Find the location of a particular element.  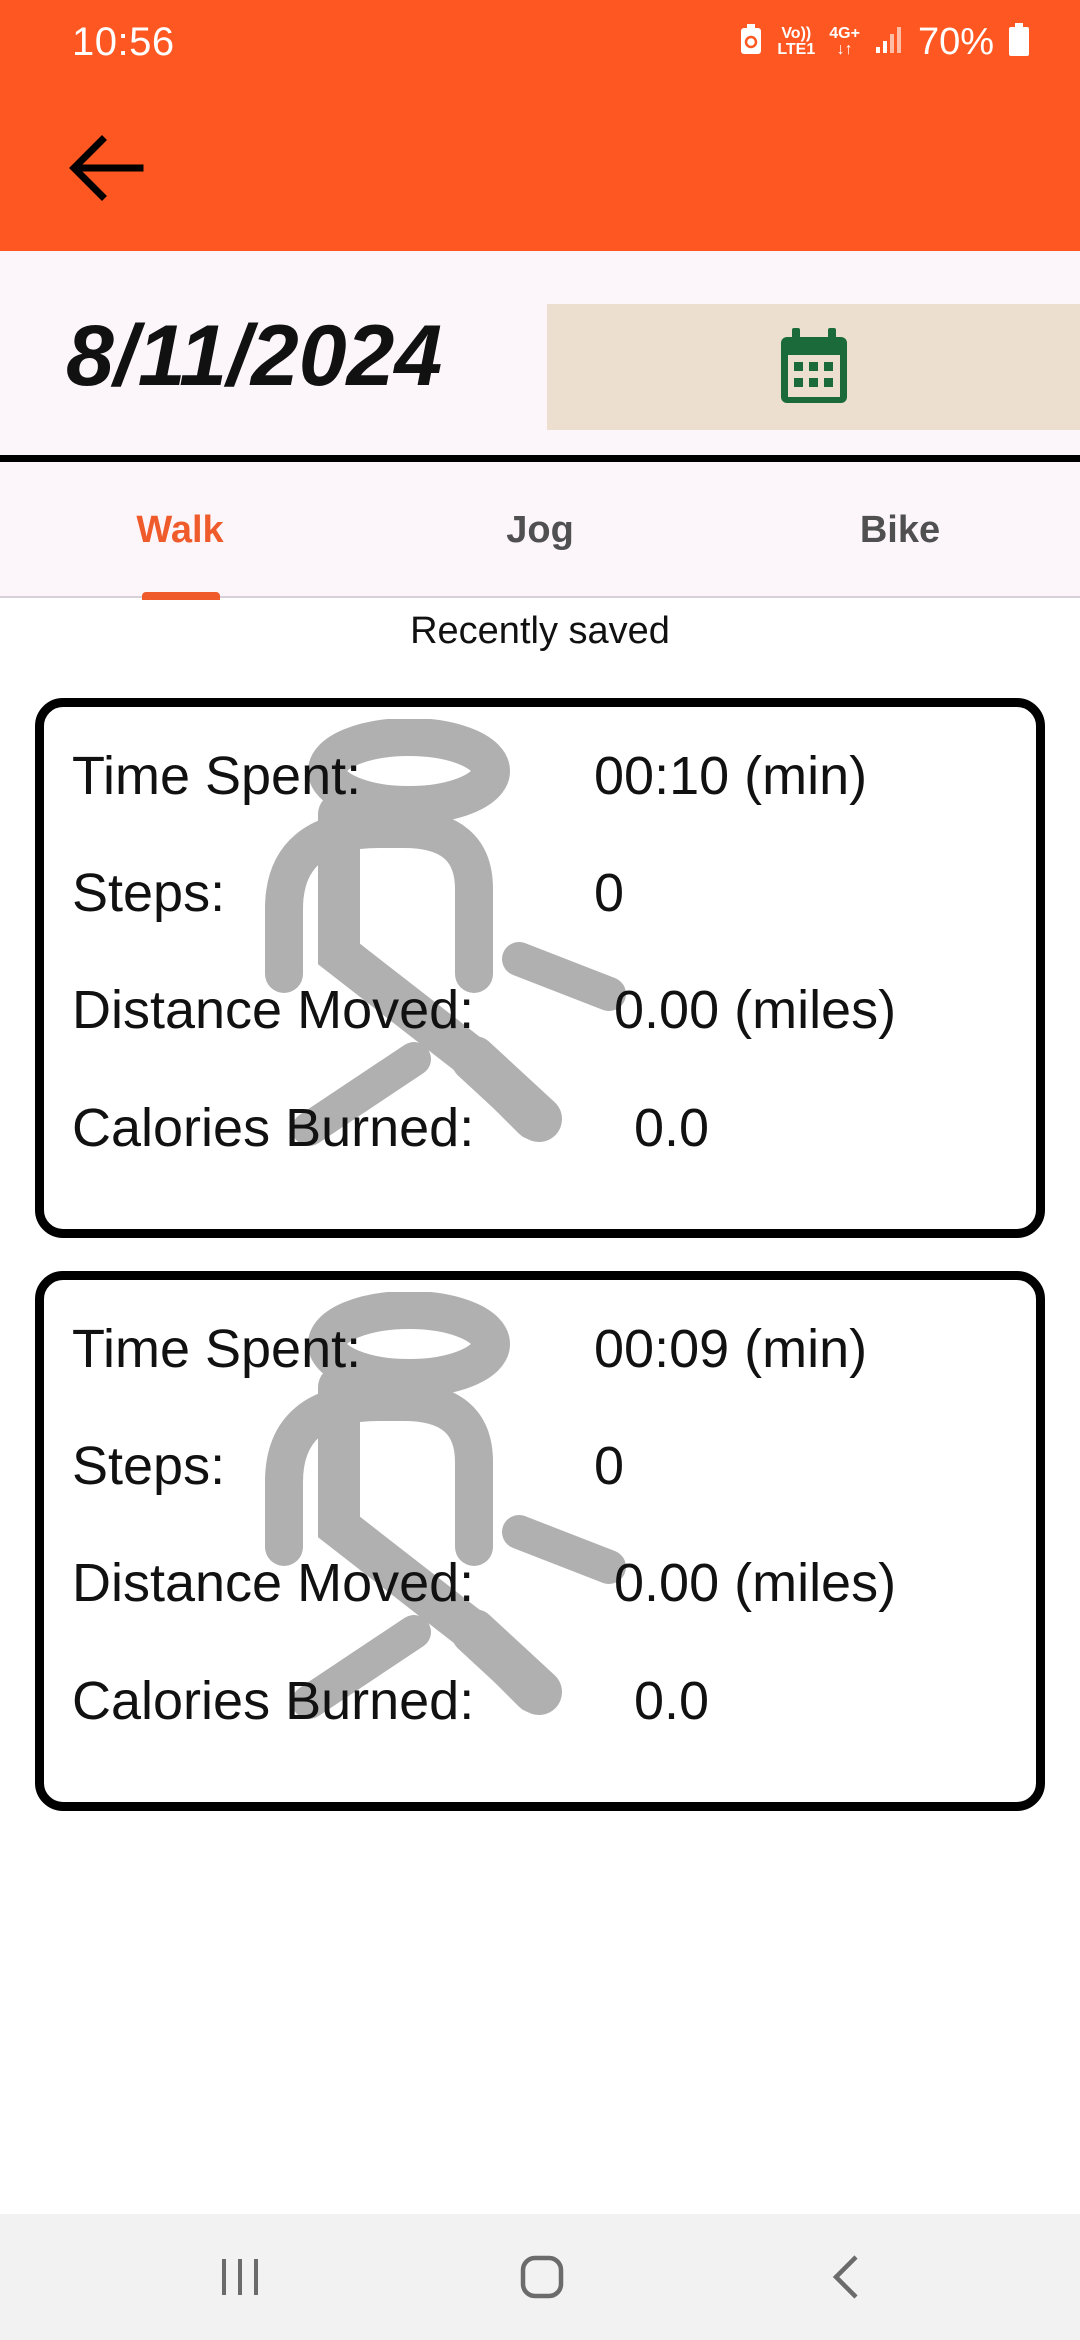

signal-icon is located at coordinates (889, 42).